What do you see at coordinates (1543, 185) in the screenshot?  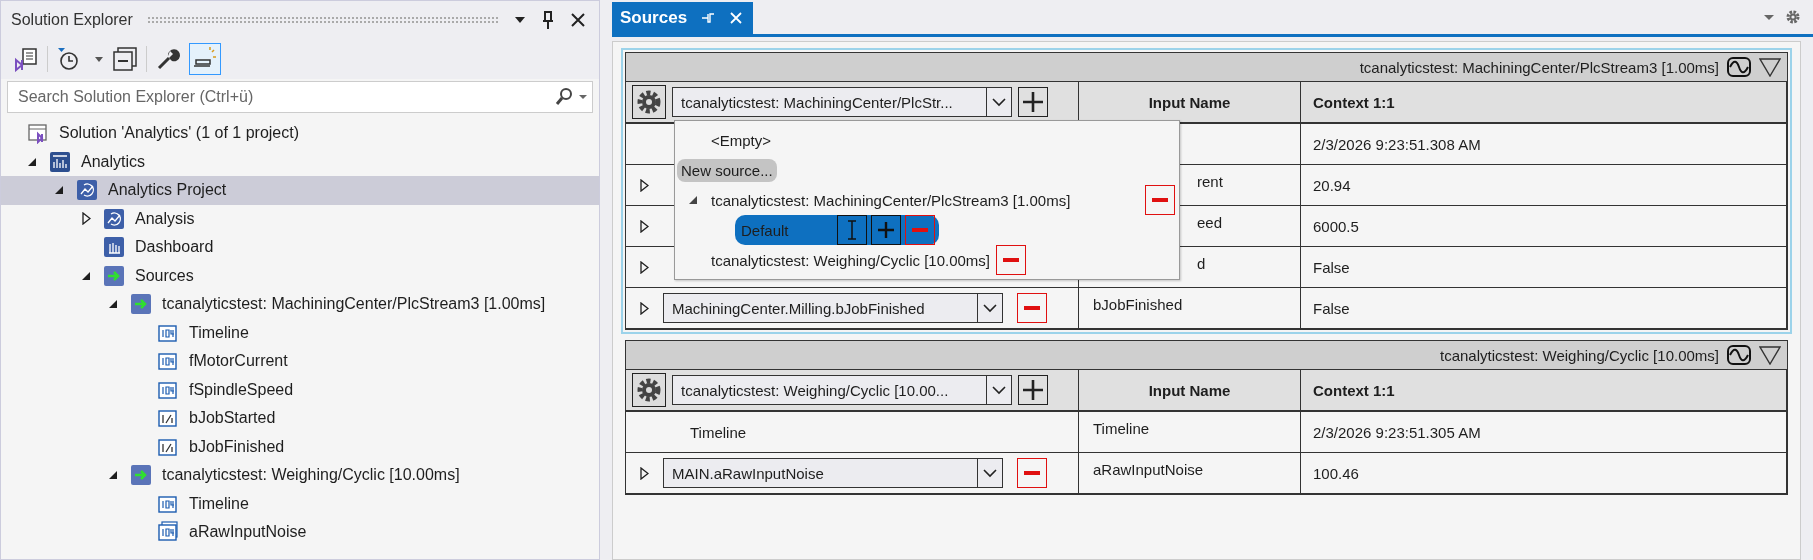 I see `table-cell: 20.94` at bounding box center [1543, 185].